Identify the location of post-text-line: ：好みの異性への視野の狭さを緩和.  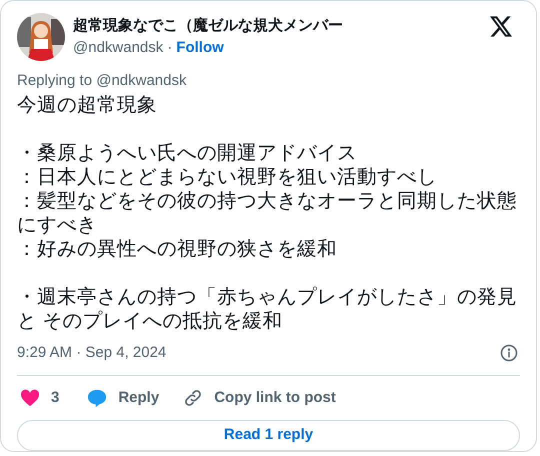
(177, 249).